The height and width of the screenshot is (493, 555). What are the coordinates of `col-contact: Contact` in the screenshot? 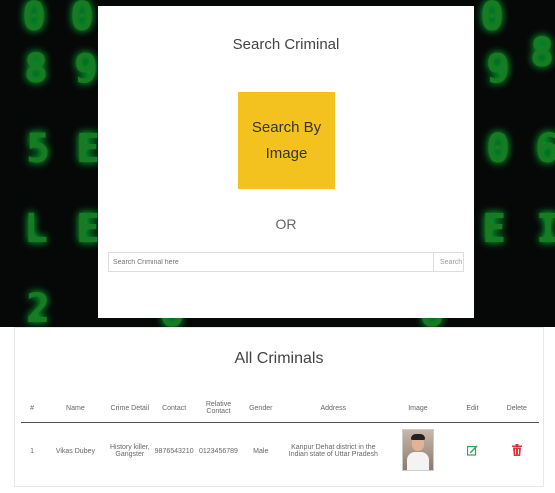 It's located at (174, 408).